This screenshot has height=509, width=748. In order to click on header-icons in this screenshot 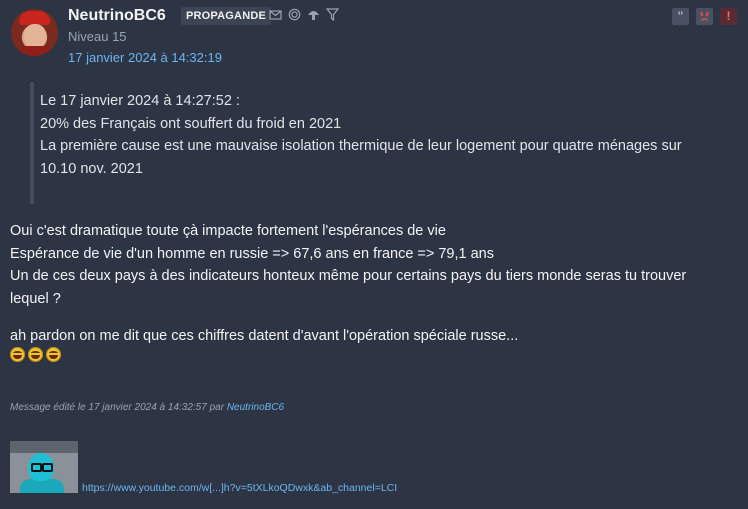, I will do `click(304, 15)`.